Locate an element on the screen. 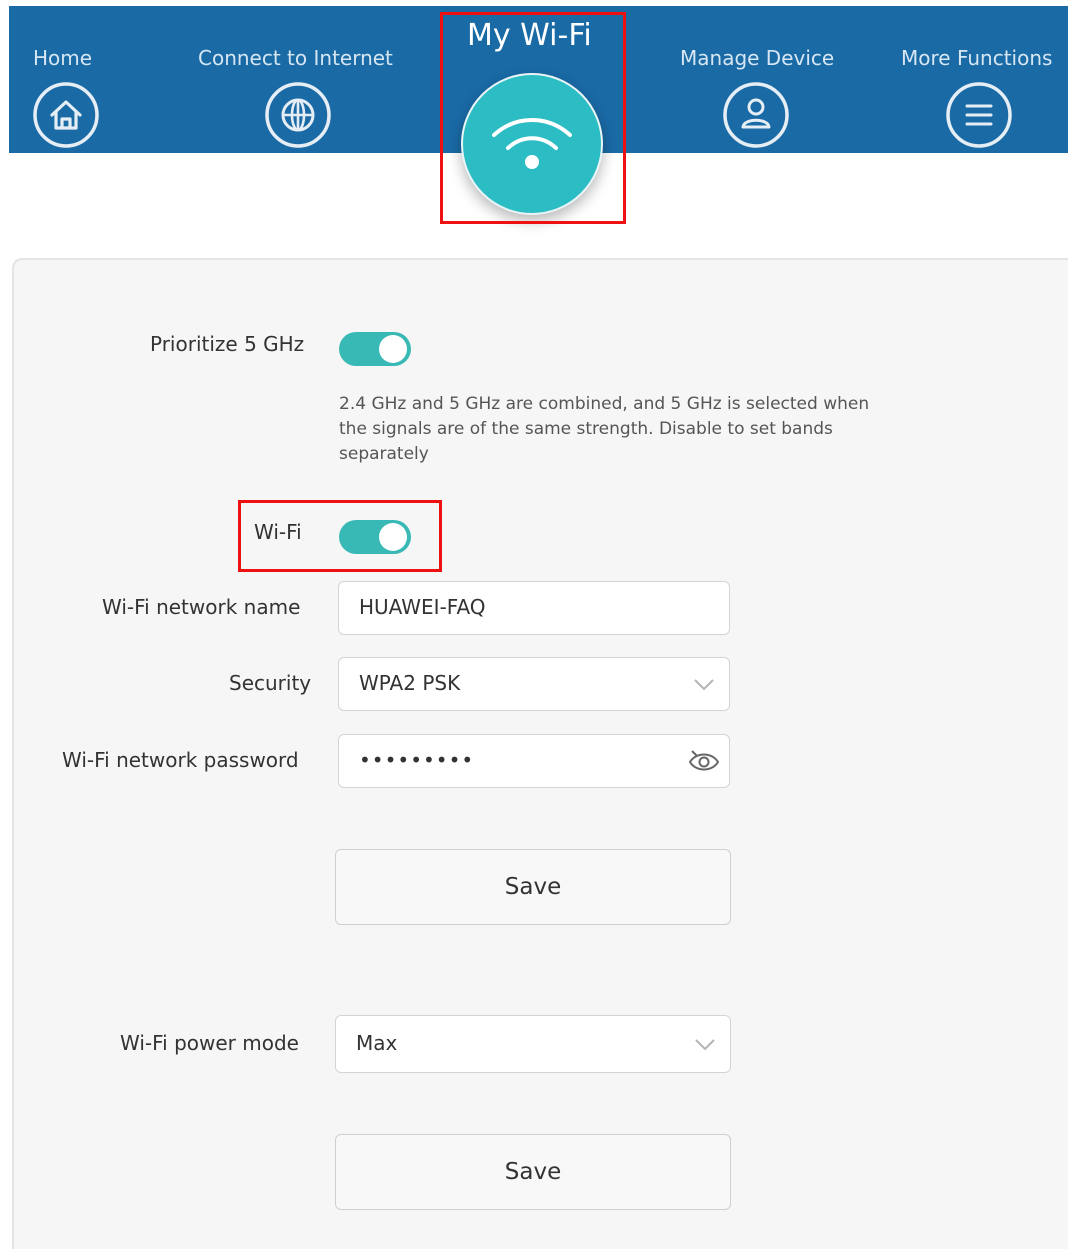 The image size is (1068, 1249). save-button: Save is located at coordinates (533, 887).